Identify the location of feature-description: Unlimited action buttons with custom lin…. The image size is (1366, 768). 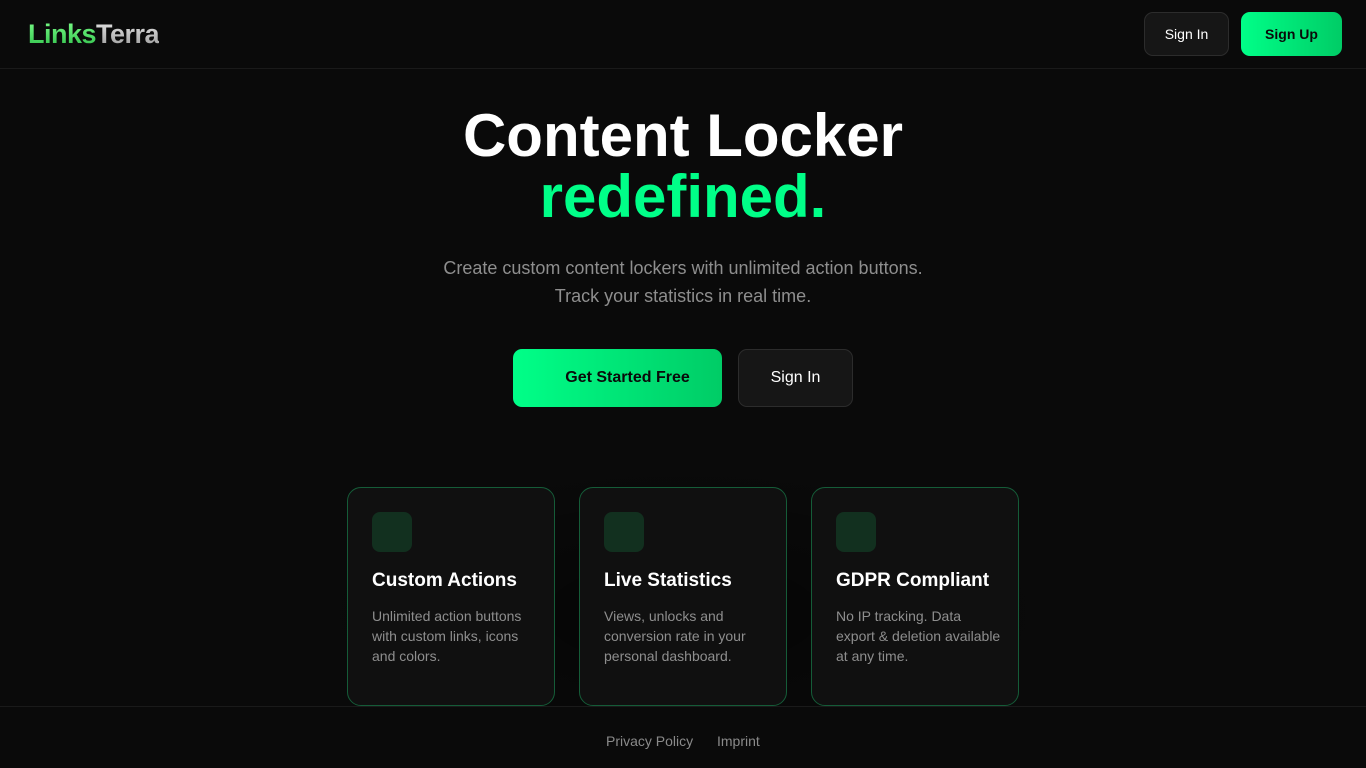
(447, 636).